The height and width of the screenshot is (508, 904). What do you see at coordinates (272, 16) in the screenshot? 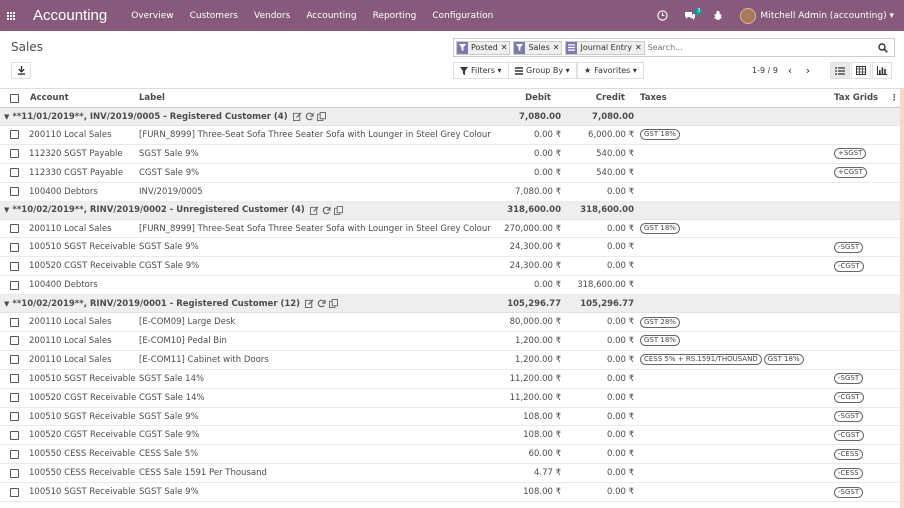
I see `menu-vendors: Vendors` at bounding box center [272, 16].